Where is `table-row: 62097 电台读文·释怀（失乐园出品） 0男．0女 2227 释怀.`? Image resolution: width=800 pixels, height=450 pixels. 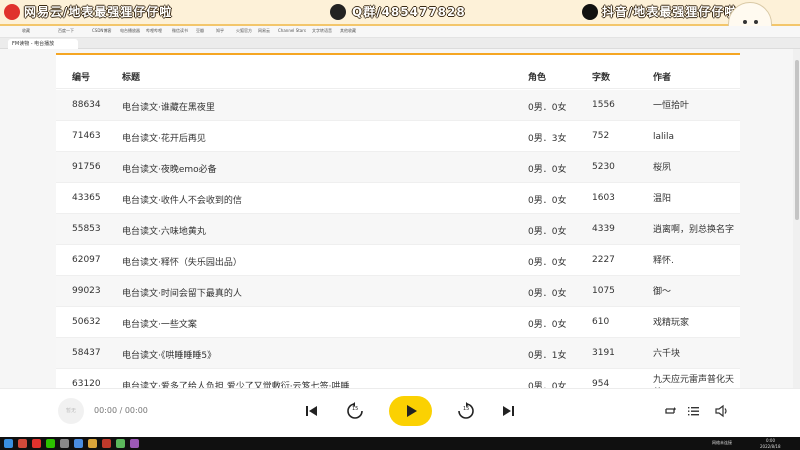
table-row: 62097 电台读文·释怀（失乐园出品） 0男．0女 2227 释怀. is located at coordinates (398, 260).